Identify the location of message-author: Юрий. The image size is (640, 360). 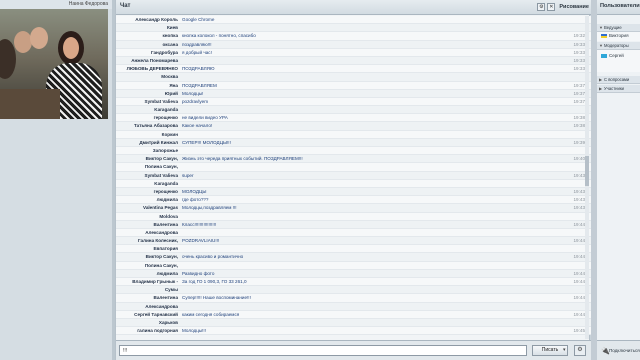
(171, 93).